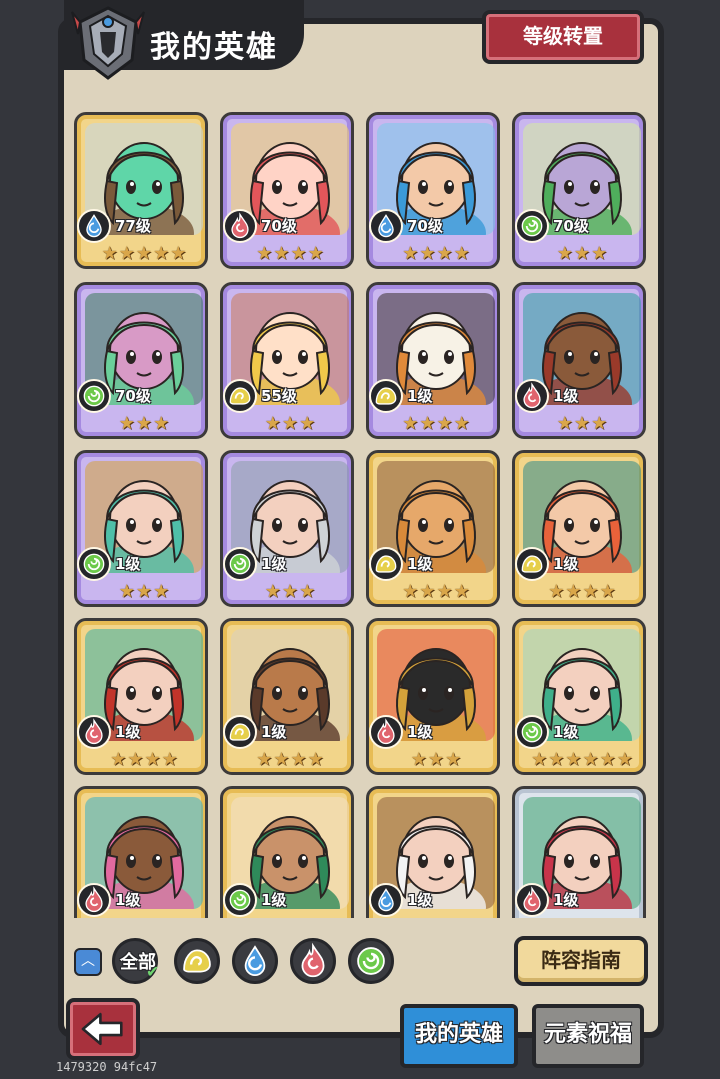 This screenshot has width=720, height=1079. I want to click on back-button, so click(103, 1029).